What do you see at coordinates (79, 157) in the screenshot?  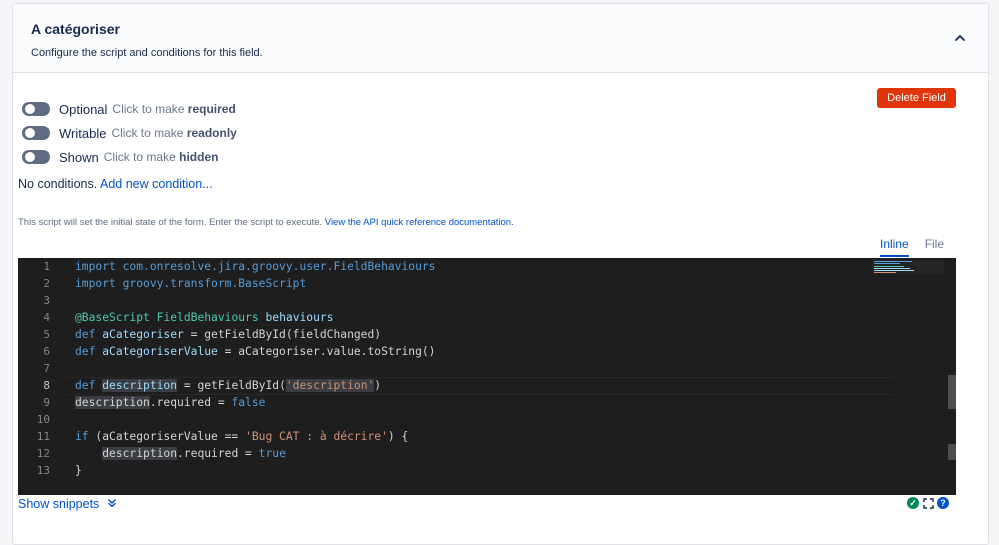 I see `toggle-label: Shown` at bounding box center [79, 157].